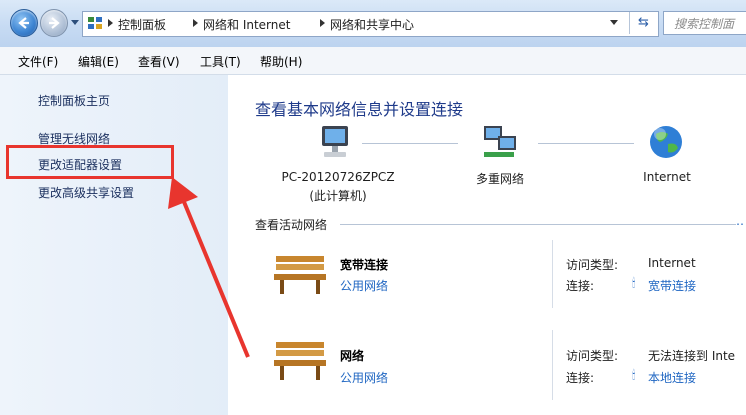 This screenshot has height=415, width=746. What do you see at coordinates (499, 179) in the screenshot?
I see `network-label: 多重网络` at bounding box center [499, 179].